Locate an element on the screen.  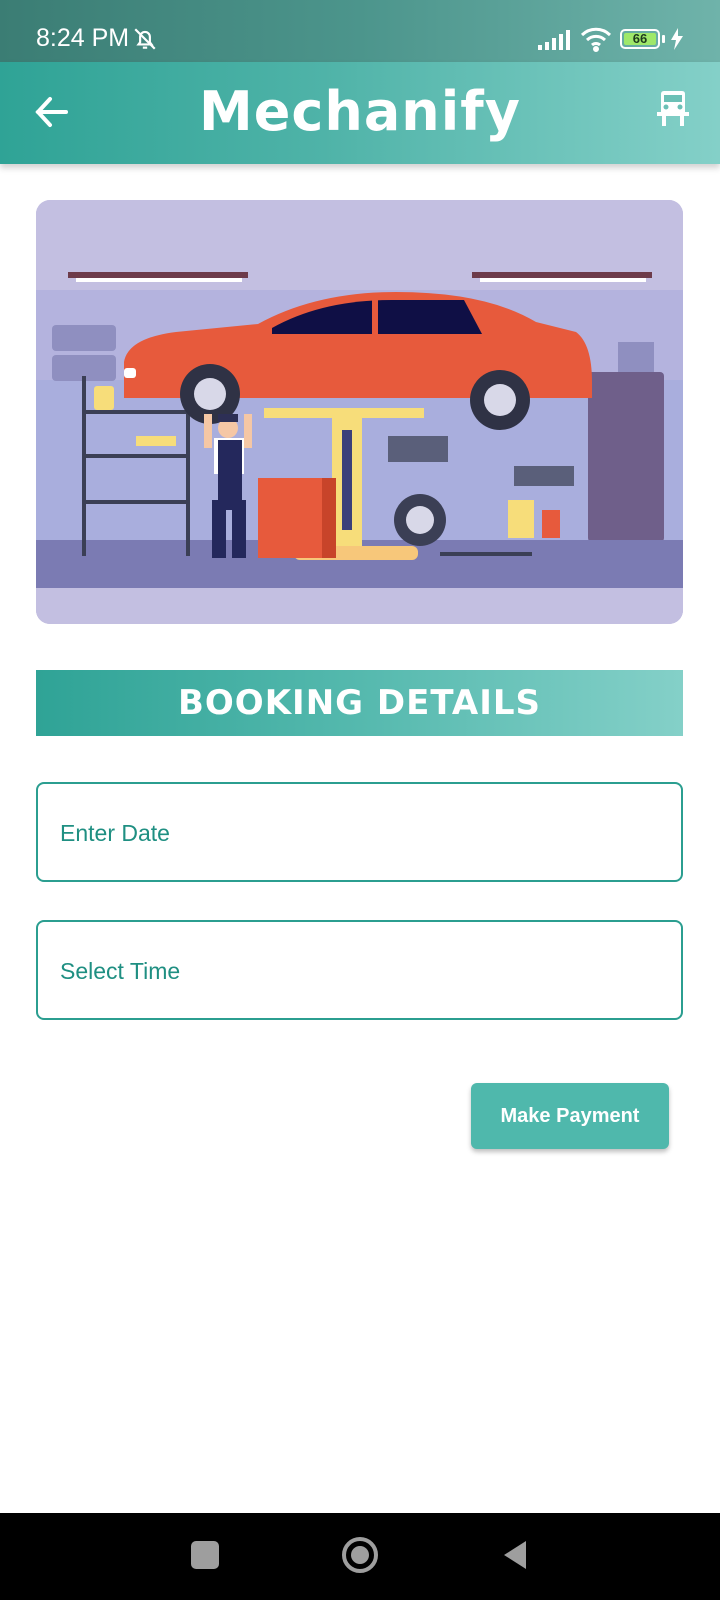
time-placeholder: Select Time is located at coordinates (120, 971).